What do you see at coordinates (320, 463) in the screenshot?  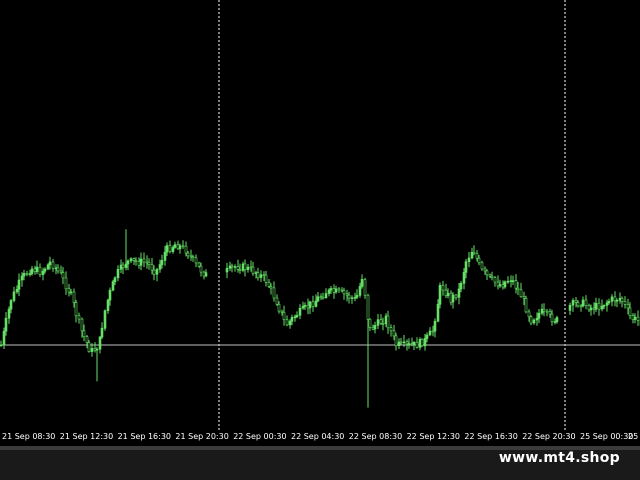 I see `bottom-band: www.mt4.shop` at bounding box center [320, 463].